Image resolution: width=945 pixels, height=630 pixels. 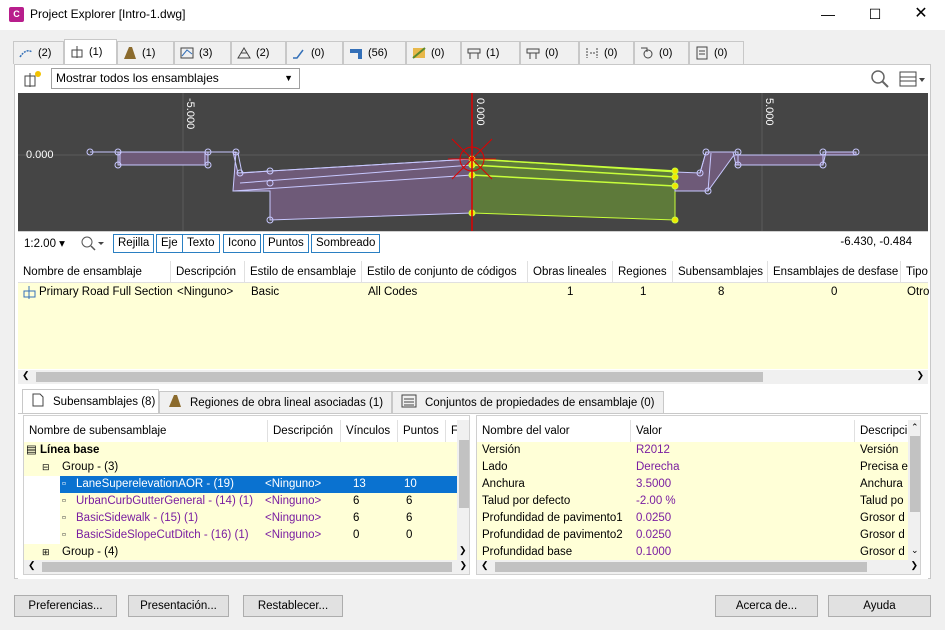 What do you see at coordinates (108, 14) in the screenshot?
I see `window-title: Project Explorer [Intro-1.dwg]` at bounding box center [108, 14].